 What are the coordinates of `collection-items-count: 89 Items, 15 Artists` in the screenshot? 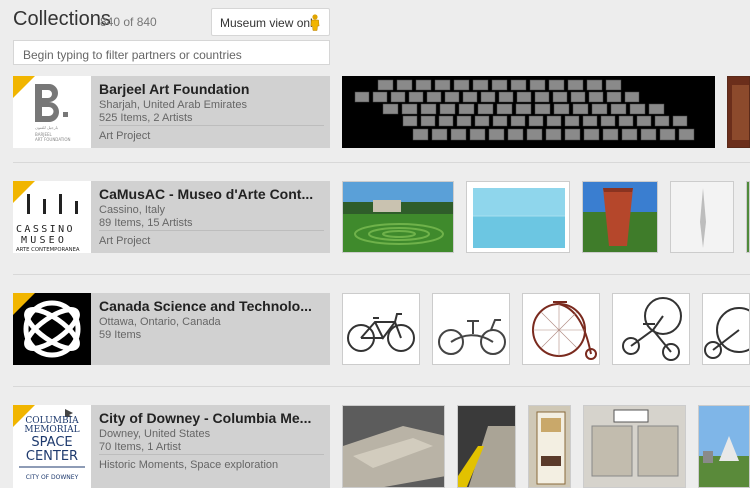 It's located at (146, 223).